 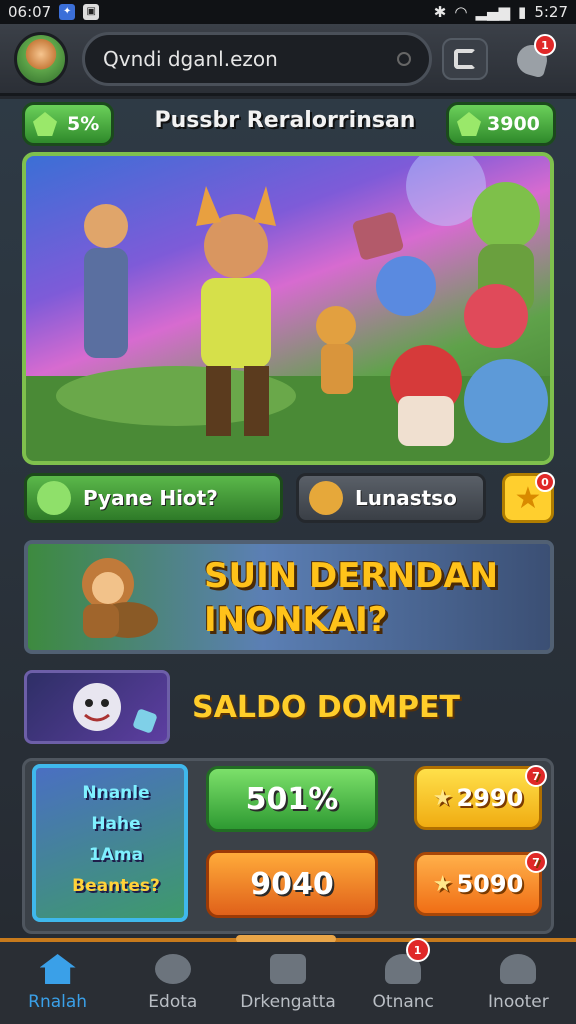 I want to click on primary-action-label: Pyane Hiot?, so click(x=150, y=498).